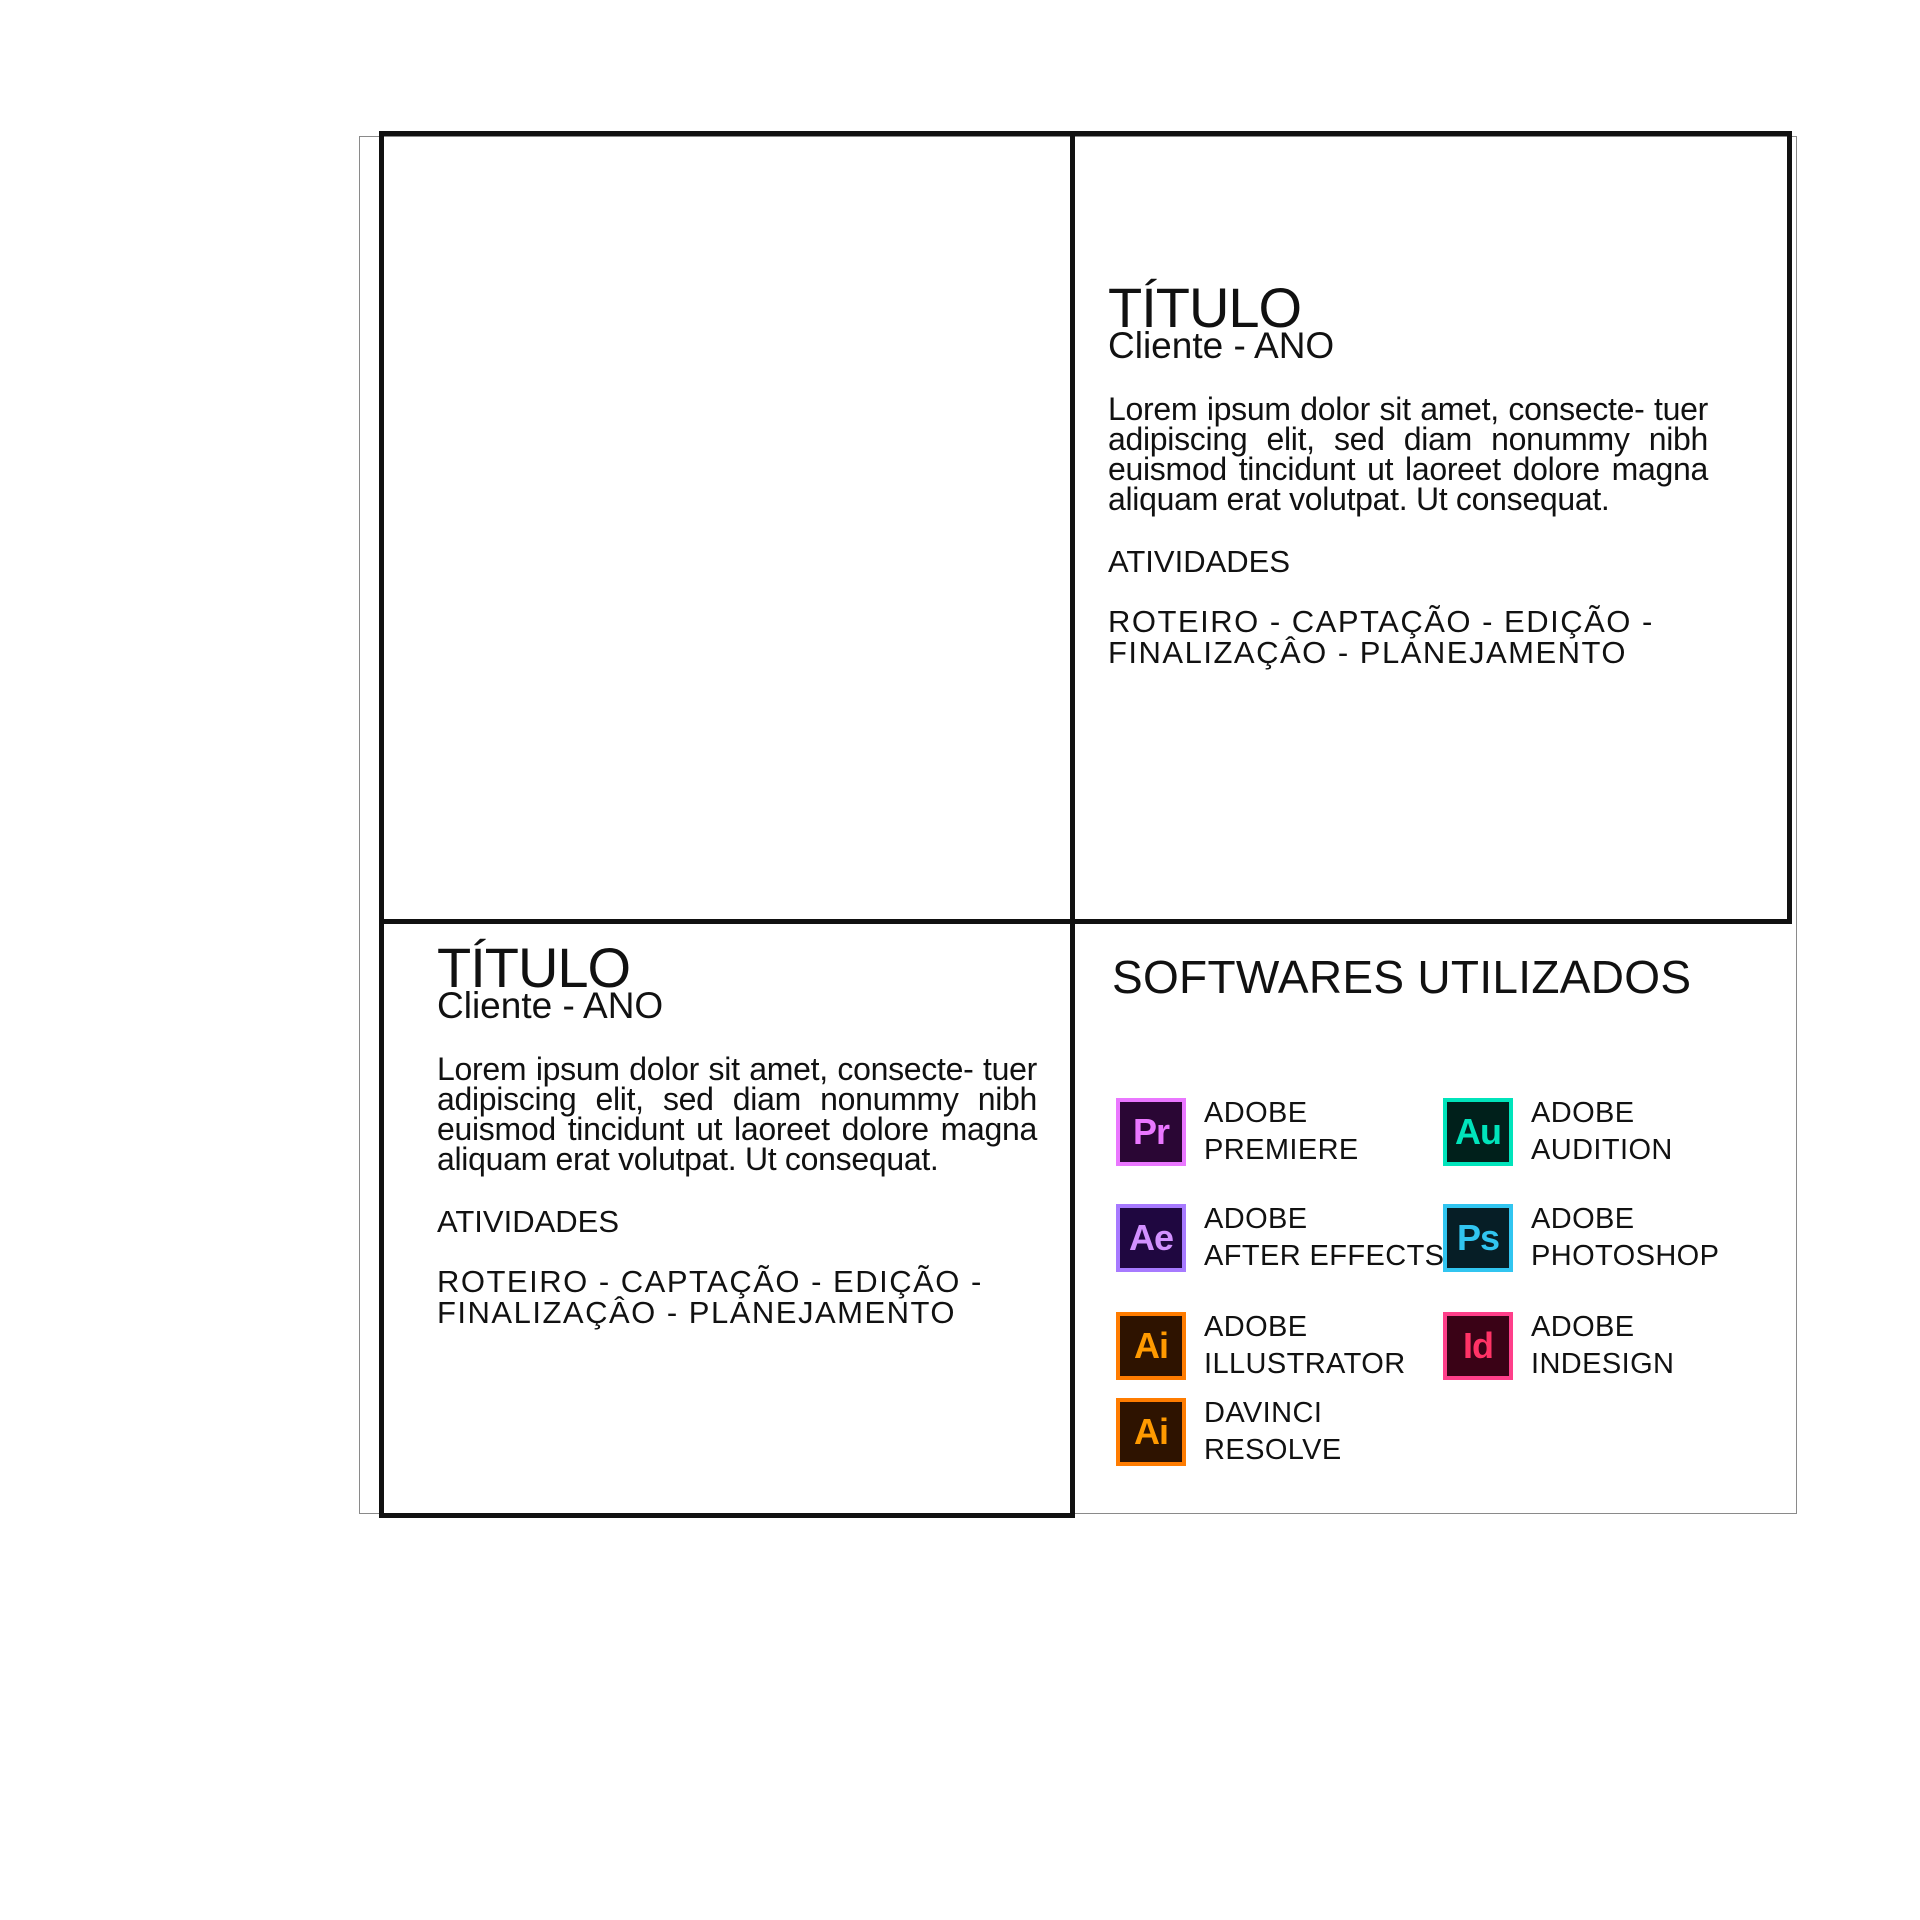 This screenshot has width=1920, height=1920. I want to click on software-name: ADOBE AUDITION, so click(1602, 1132).